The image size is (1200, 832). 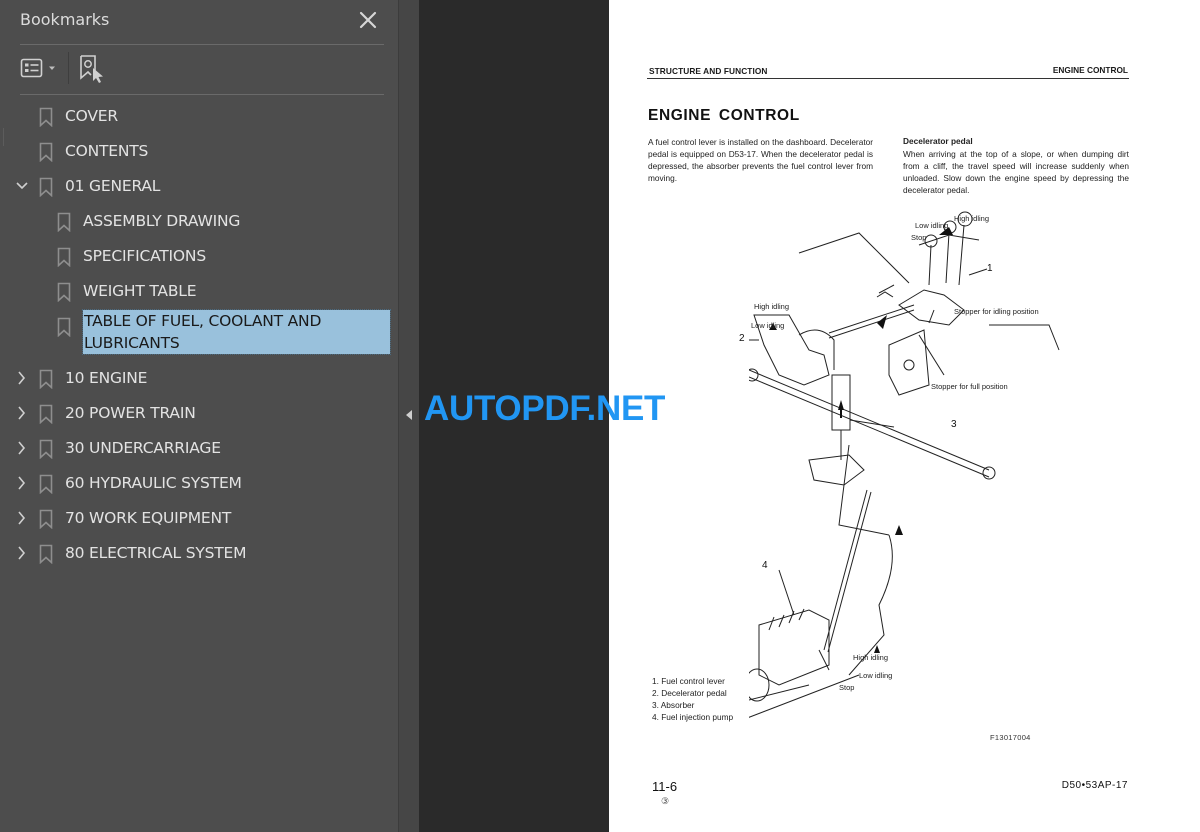 What do you see at coordinates (156, 553) in the screenshot?
I see `bookmark-label: 80 ELECTRICAL SYSTEM` at bounding box center [156, 553].